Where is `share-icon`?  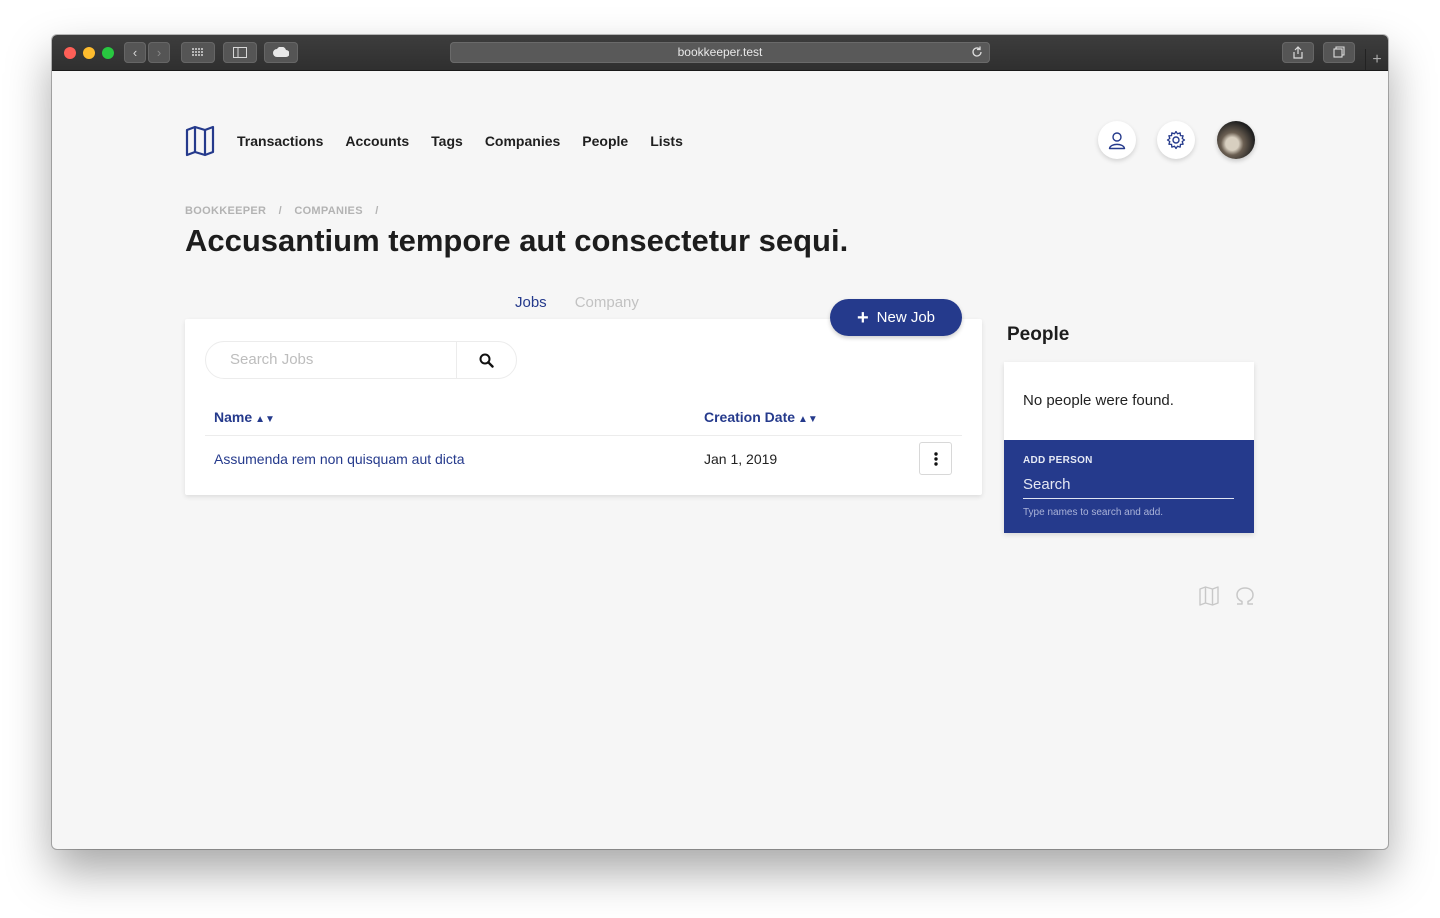 share-icon is located at coordinates (1298, 52).